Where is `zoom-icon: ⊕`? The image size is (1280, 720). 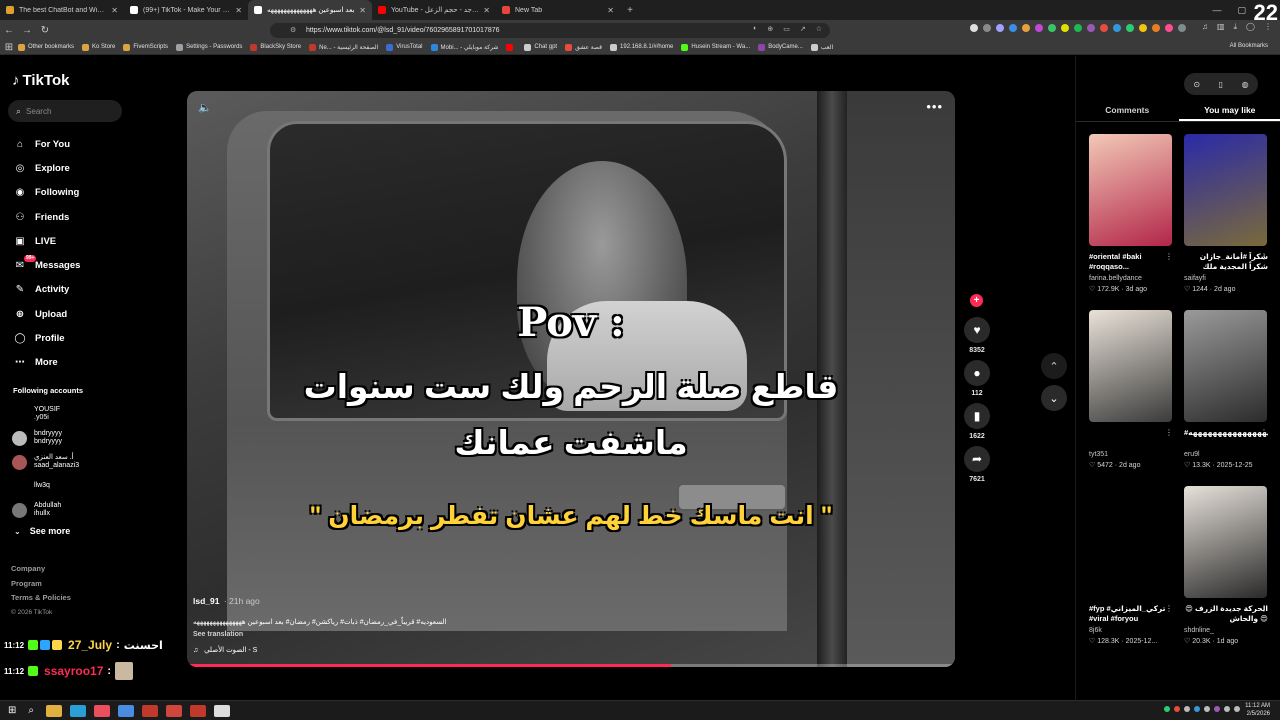
zoom-icon: ⊕ is located at coordinates (770, 29).